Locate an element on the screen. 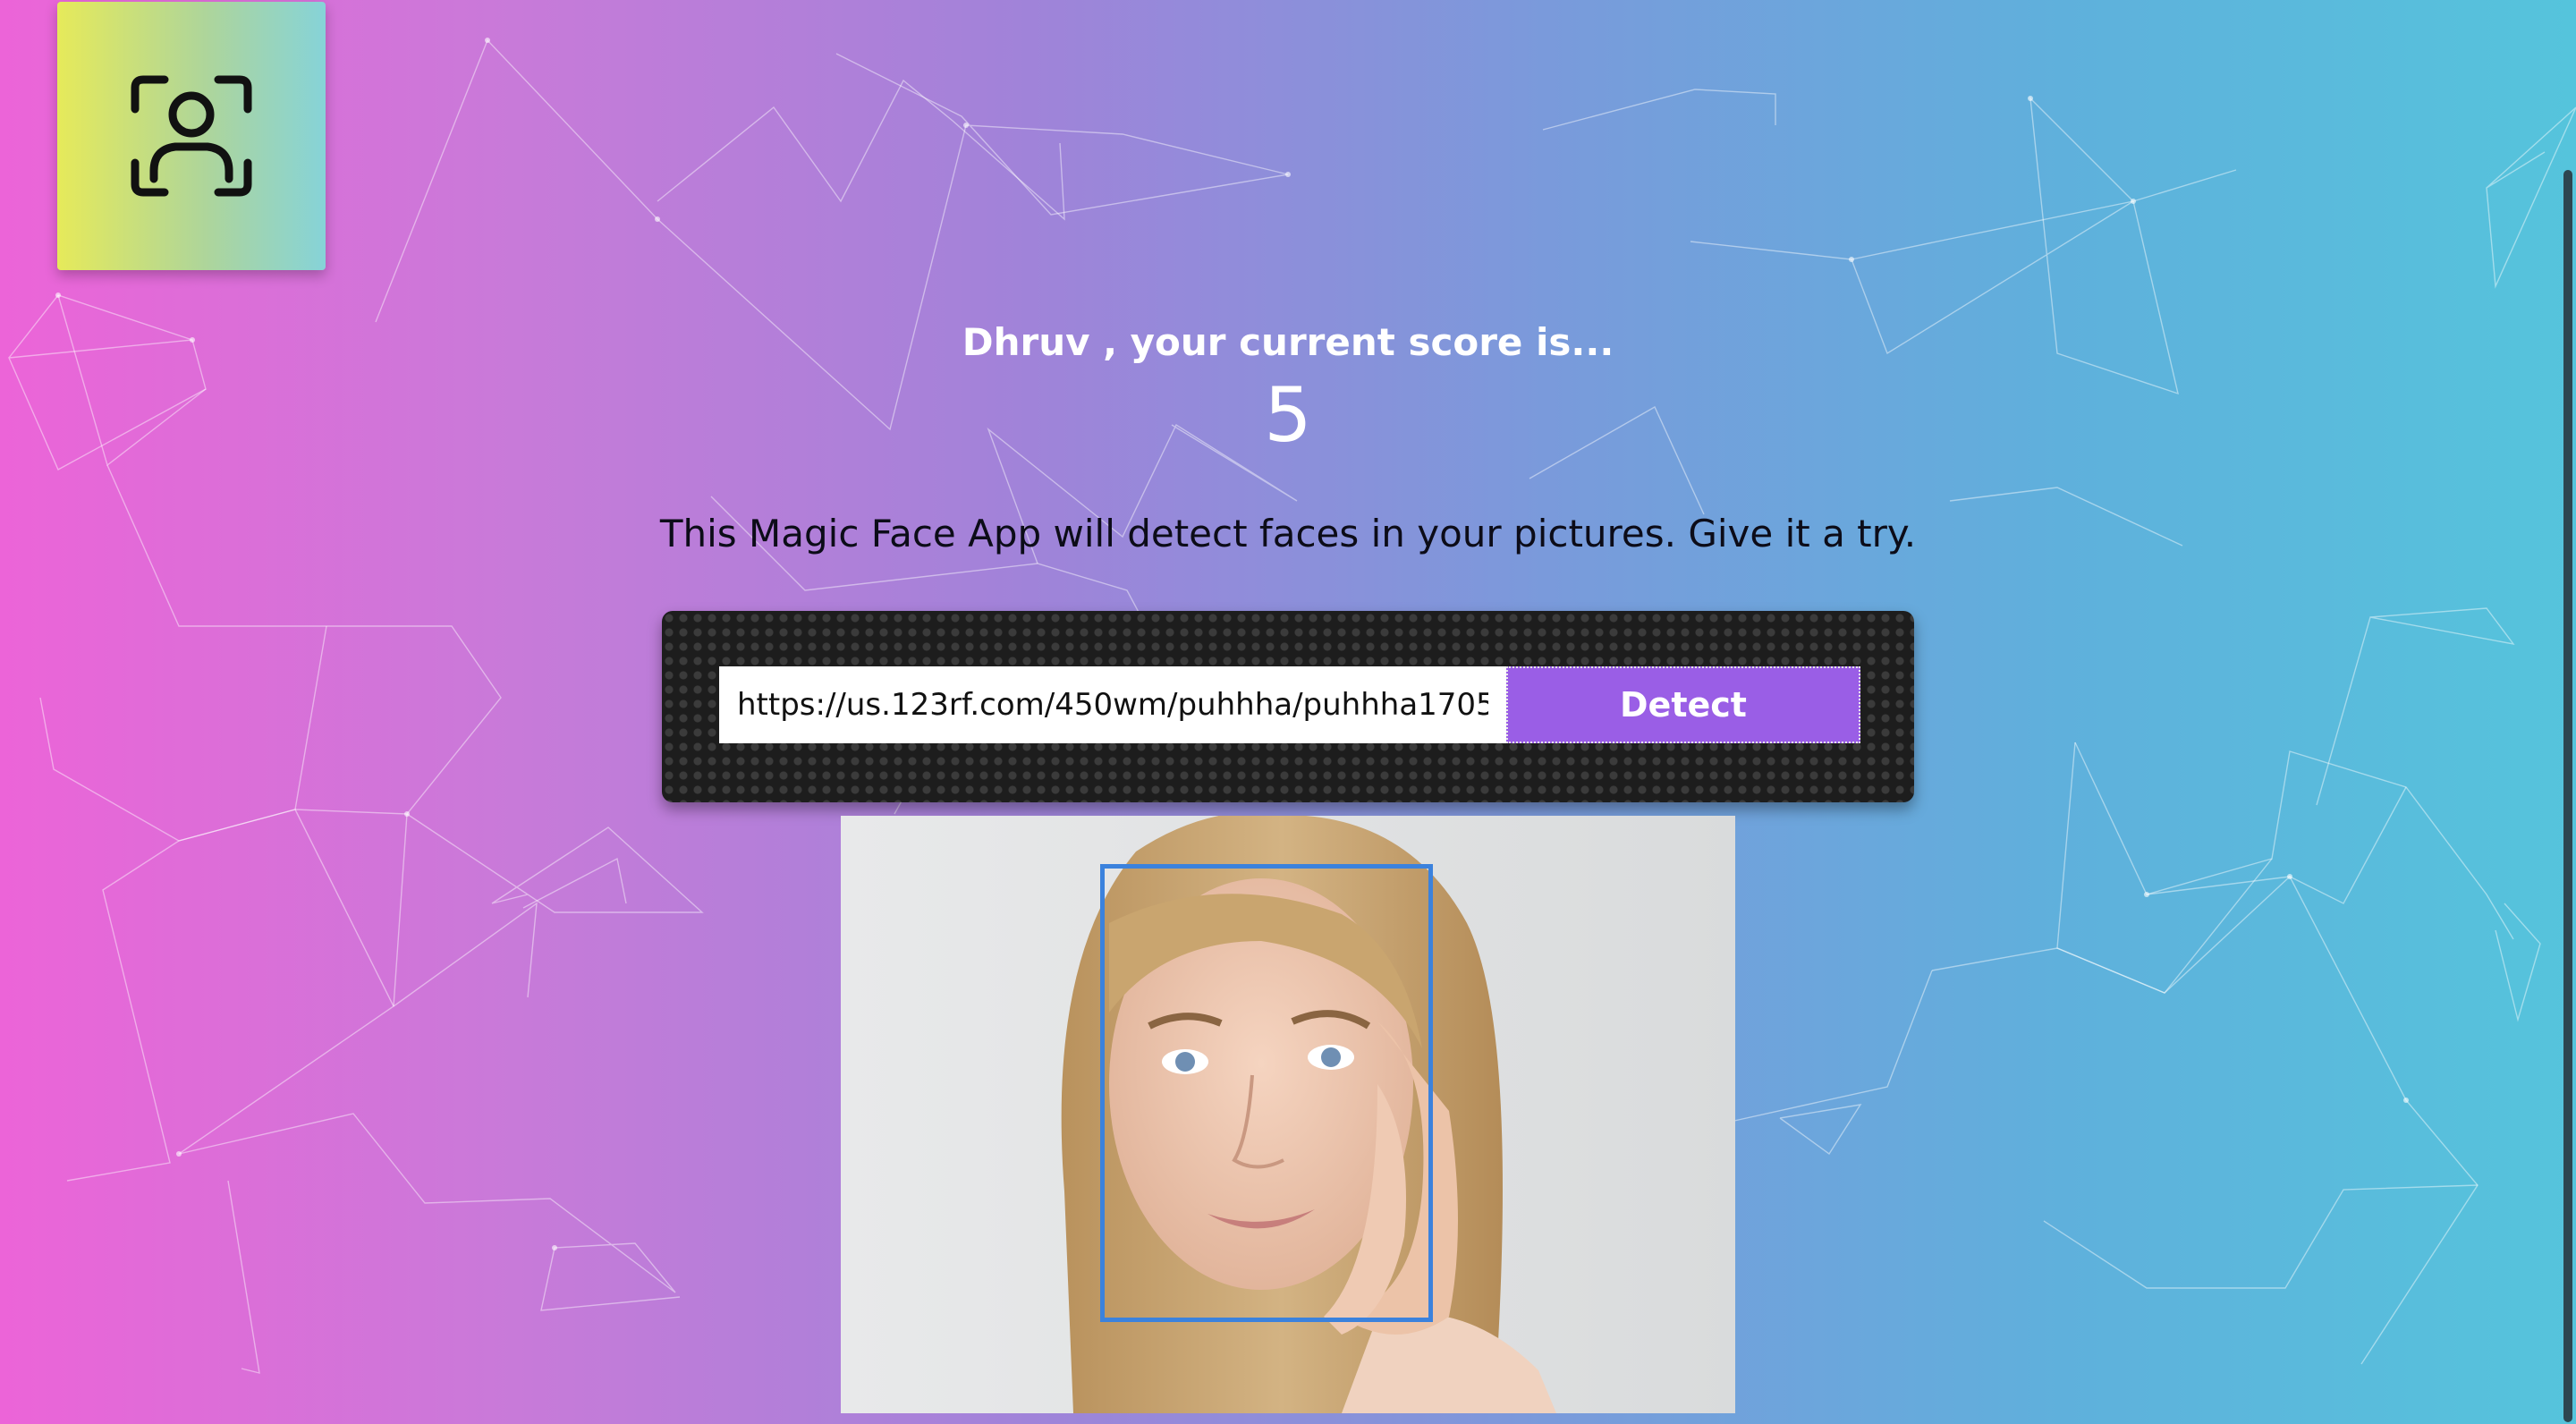 The width and height of the screenshot is (2576, 1424). result-image is located at coordinates (1288, 1114).